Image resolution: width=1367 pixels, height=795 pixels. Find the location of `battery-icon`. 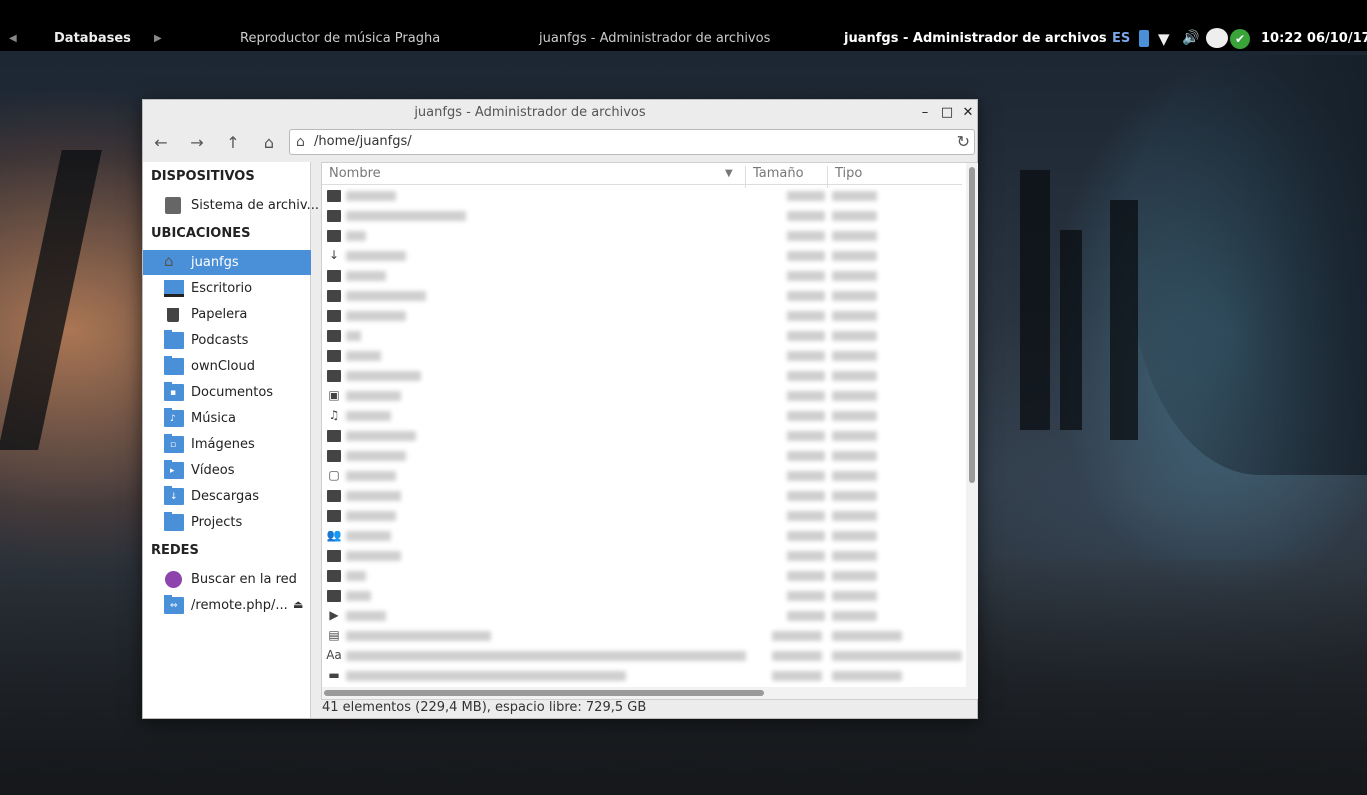

battery-icon is located at coordinates (1144, 38).